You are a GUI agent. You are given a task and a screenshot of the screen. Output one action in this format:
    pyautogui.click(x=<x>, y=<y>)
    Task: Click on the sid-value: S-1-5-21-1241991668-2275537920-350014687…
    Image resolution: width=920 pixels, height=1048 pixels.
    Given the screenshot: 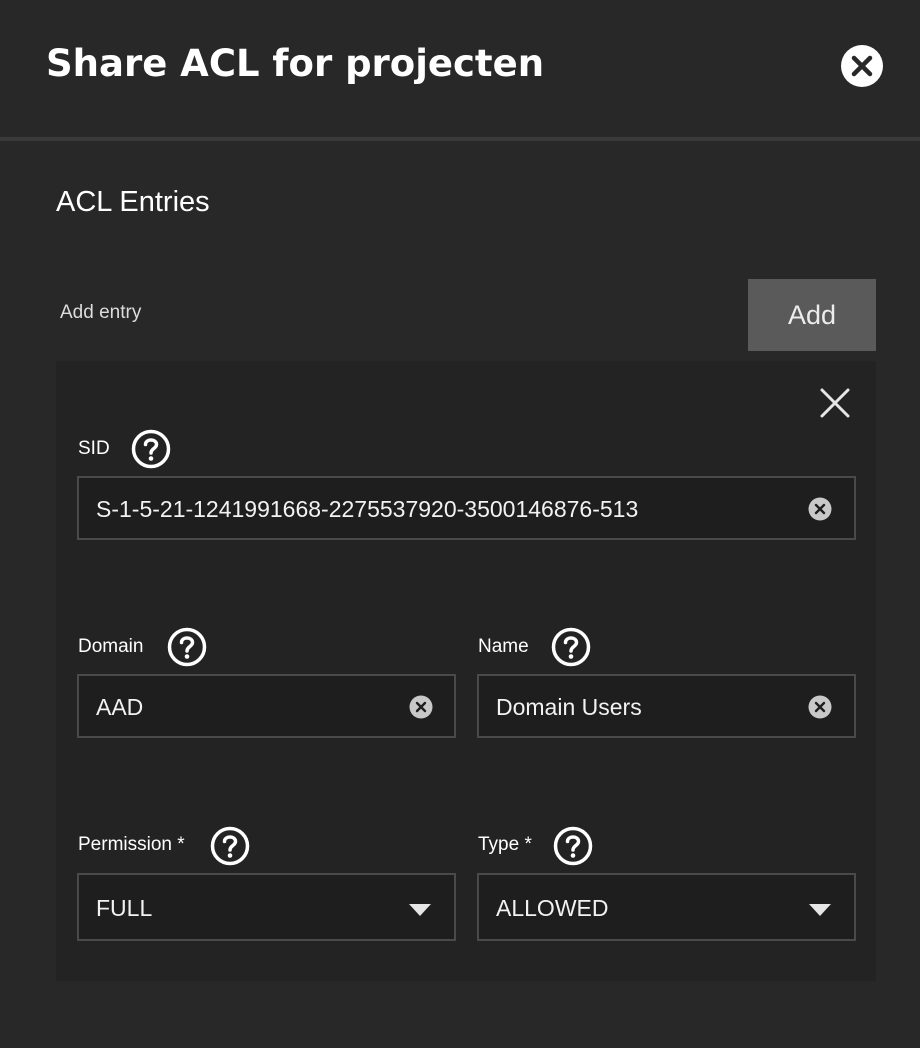 What is the action you would take?
    pyautogui.click(x=367, y=509)
    